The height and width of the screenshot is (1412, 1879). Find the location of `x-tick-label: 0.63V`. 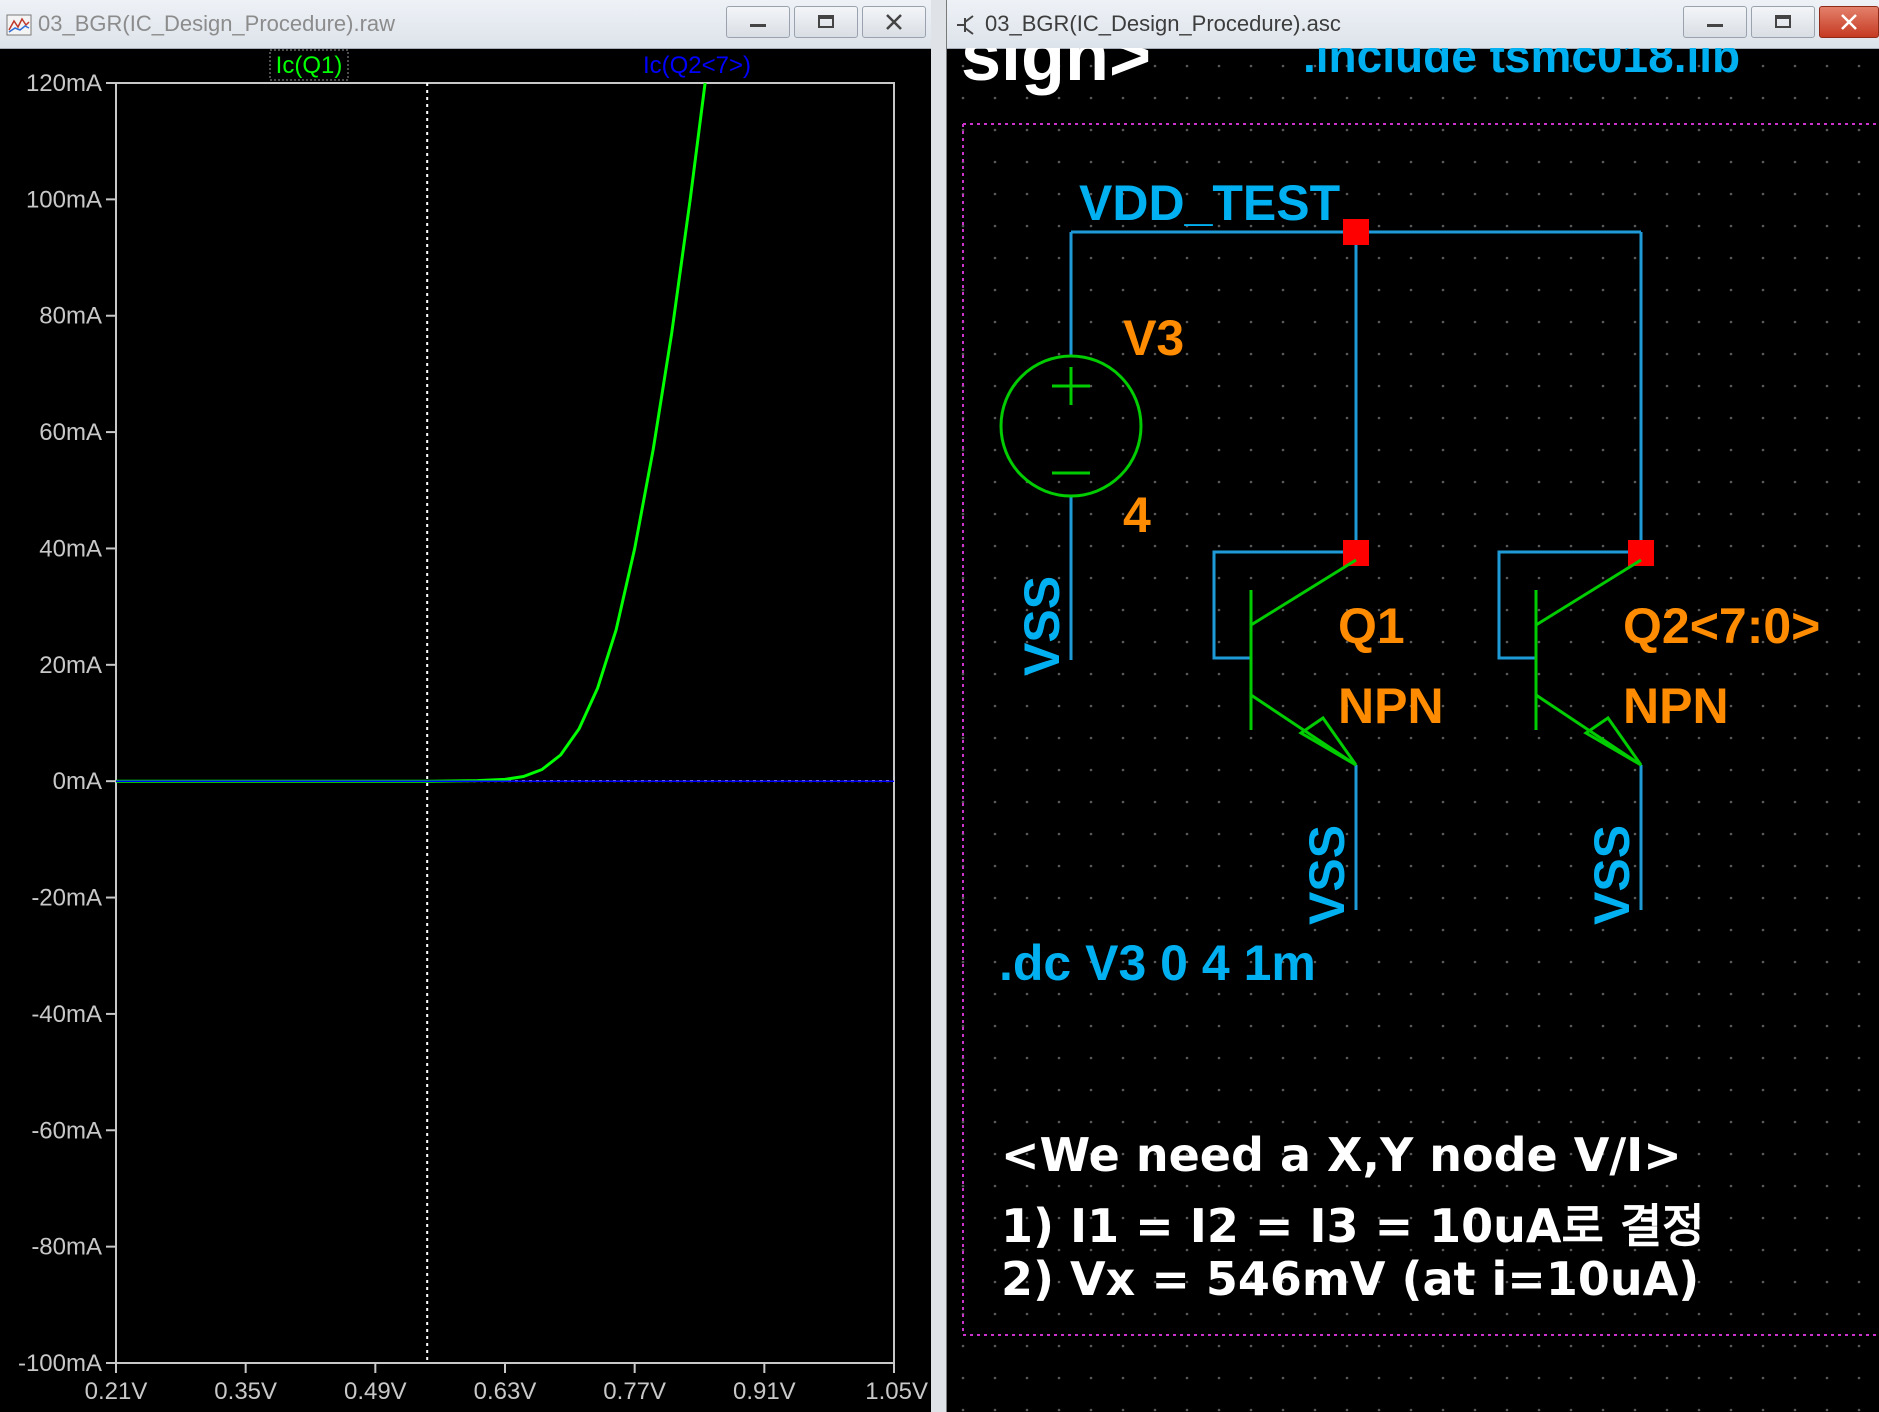

x-tick-label: 0.63V is located at coordinates (505, 1391).